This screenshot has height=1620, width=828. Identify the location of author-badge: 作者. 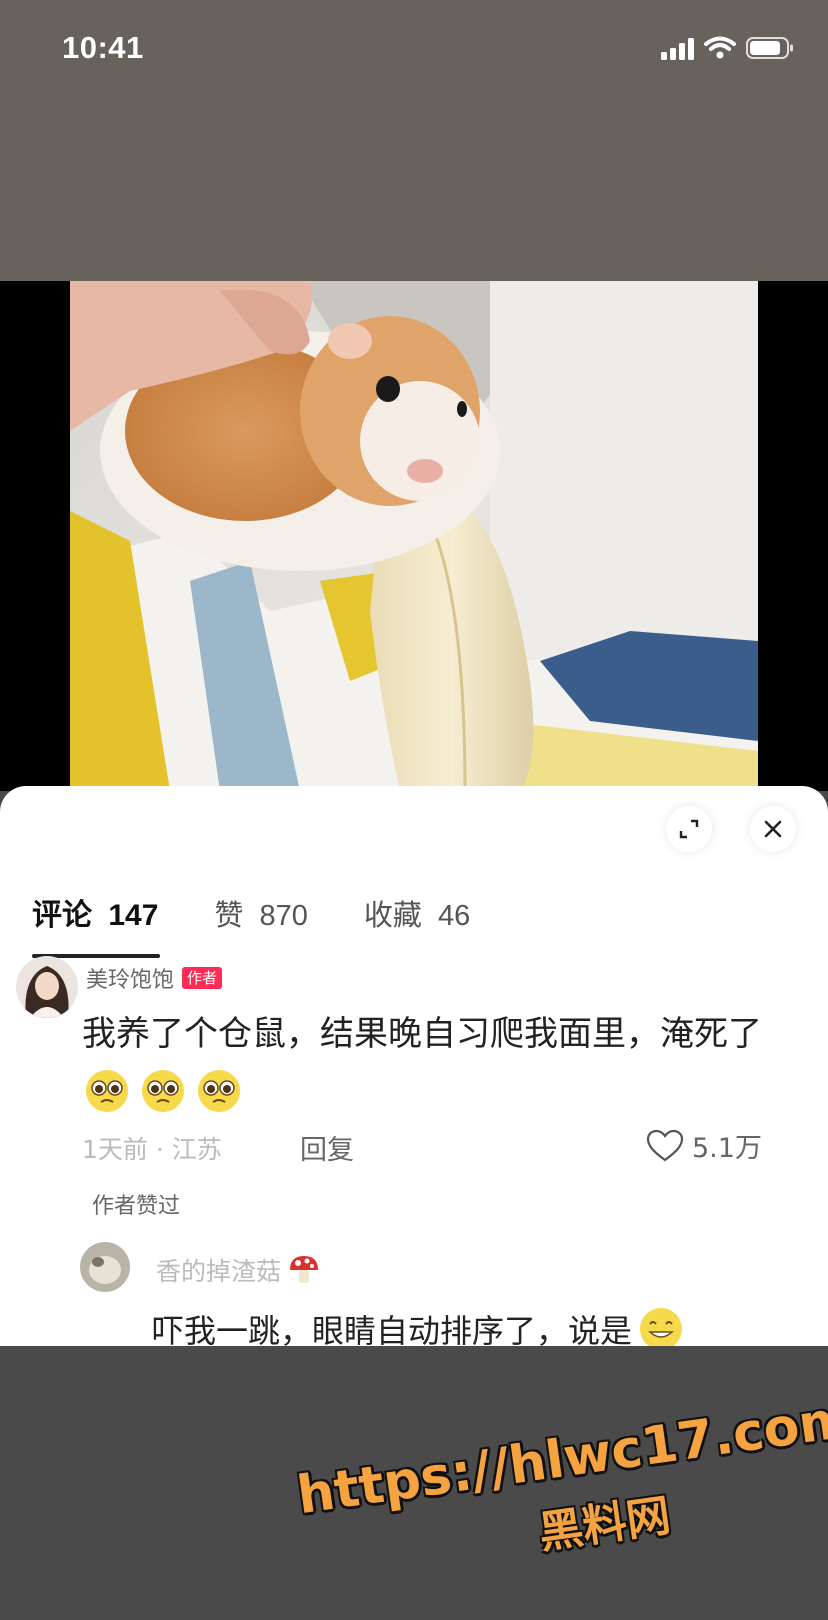
(202, 978).